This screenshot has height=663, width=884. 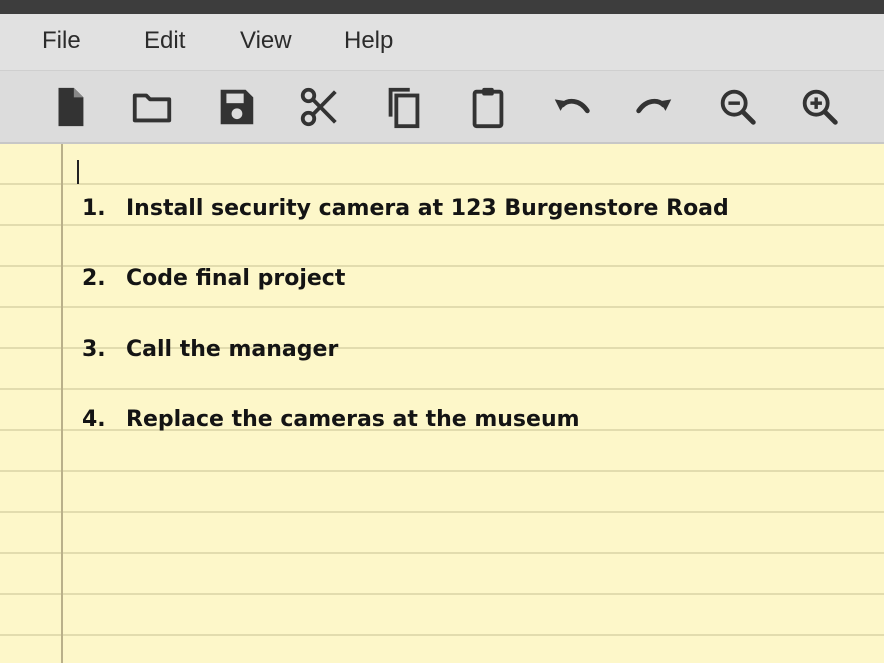 I want to click on zoom-in-button, so click(x=820, y=107).